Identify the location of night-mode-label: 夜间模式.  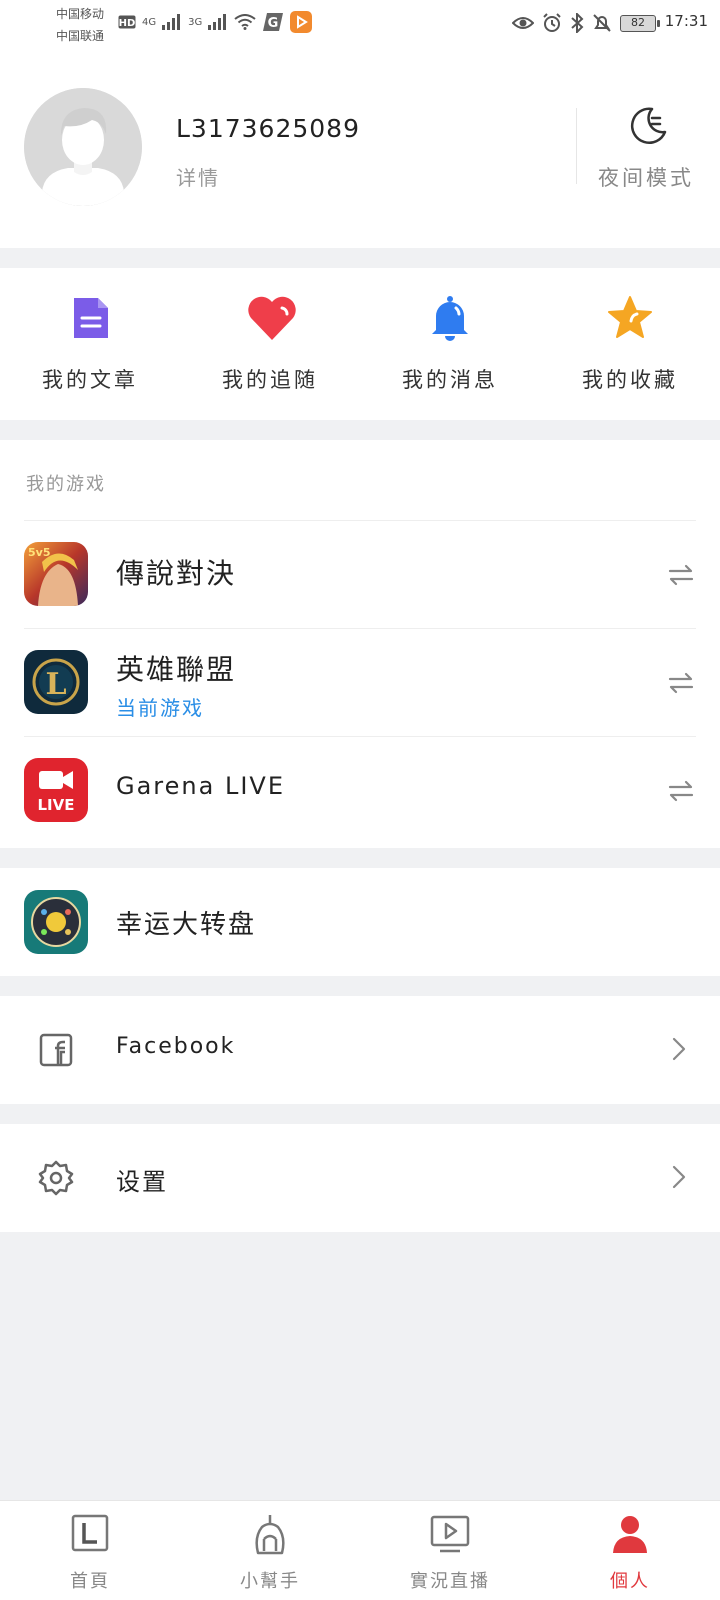
(646, 177).